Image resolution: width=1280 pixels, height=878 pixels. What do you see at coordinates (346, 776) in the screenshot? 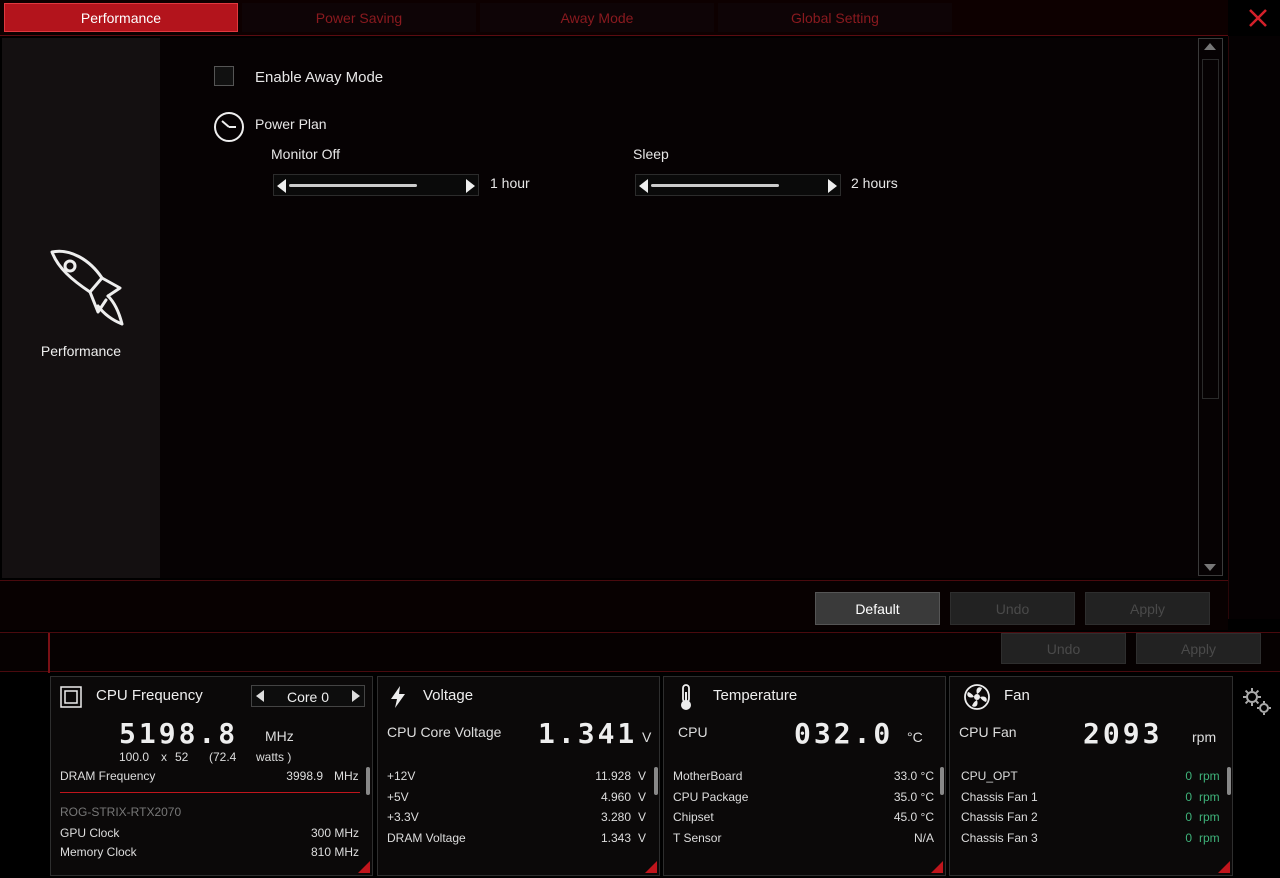
I see `dram-frequency-unit: MHz` at bounding box center [346, 776].